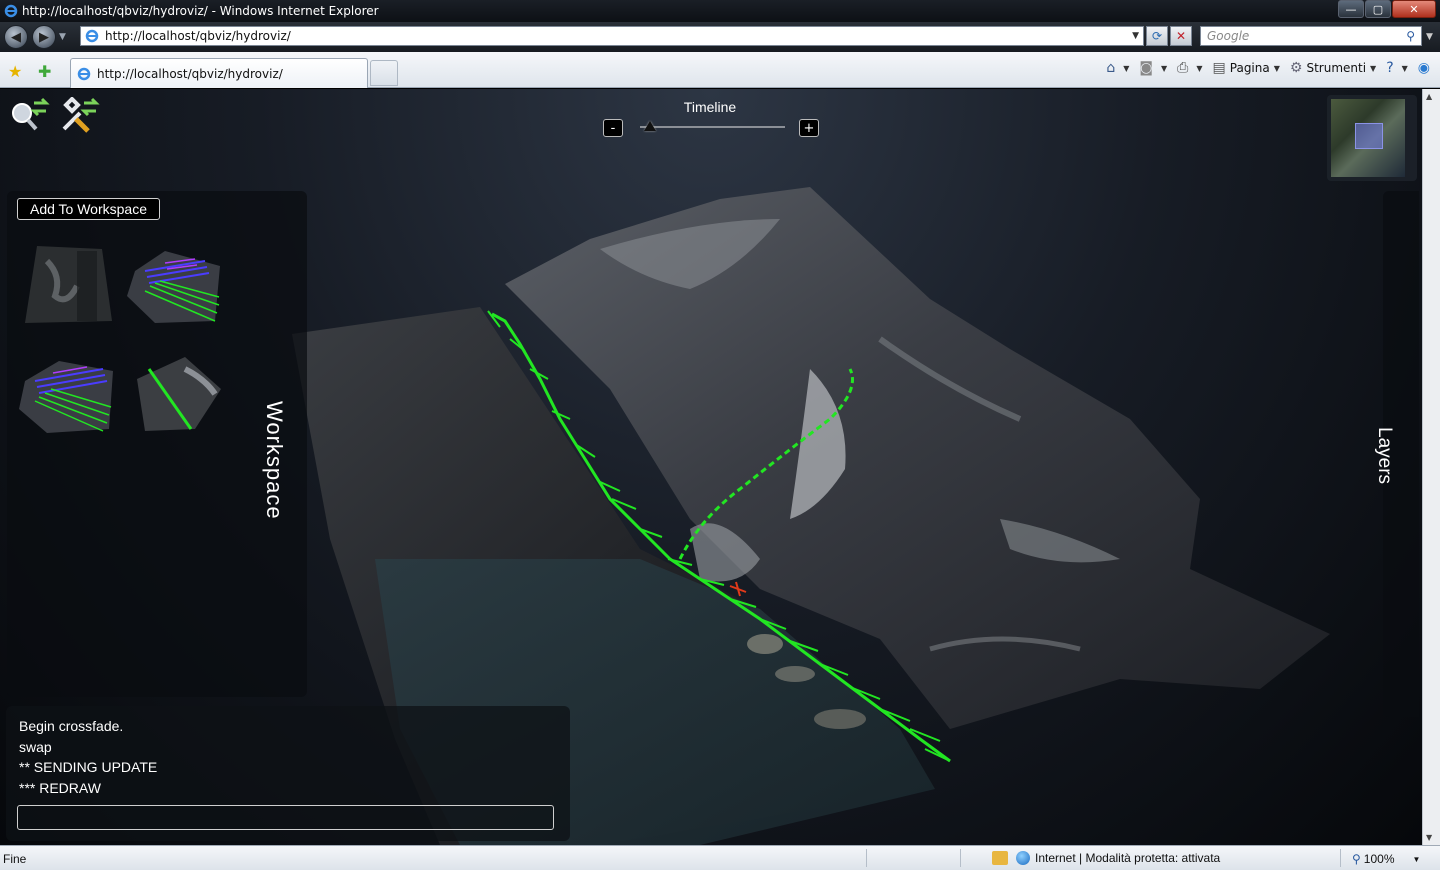 The height and width of the screenshot is (870, 1440). I want to click on maximize-button: ▢, so click(1378, 9).